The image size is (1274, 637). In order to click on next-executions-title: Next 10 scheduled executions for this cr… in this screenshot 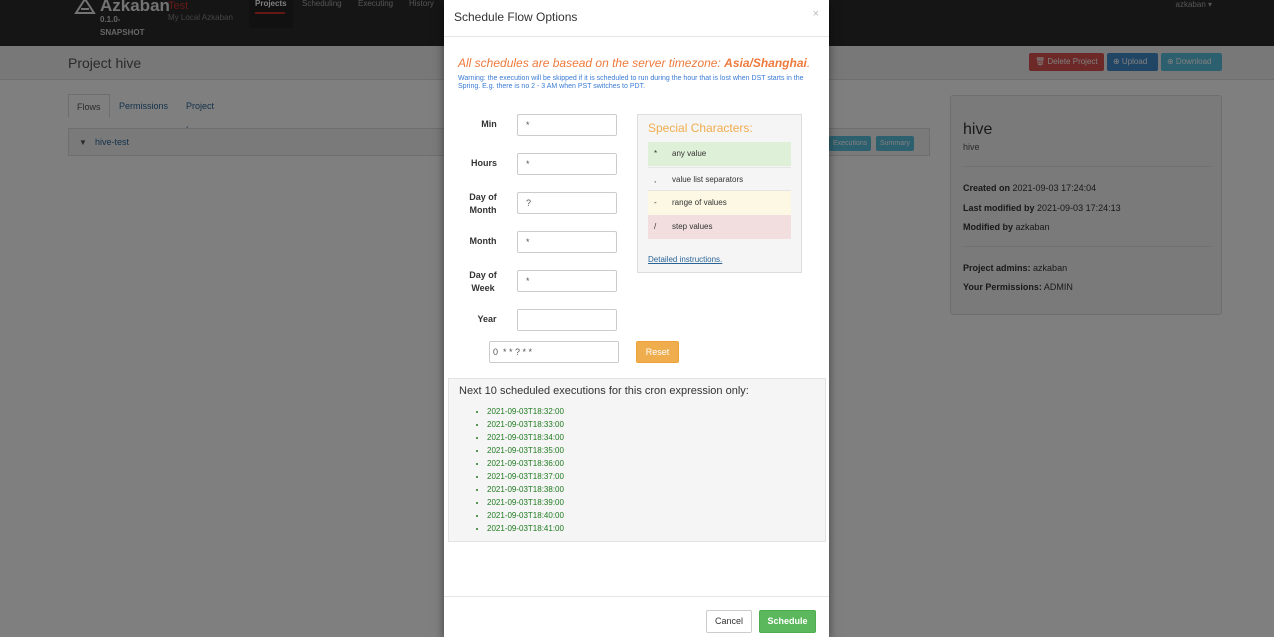, I will do `click(604, 391)`.